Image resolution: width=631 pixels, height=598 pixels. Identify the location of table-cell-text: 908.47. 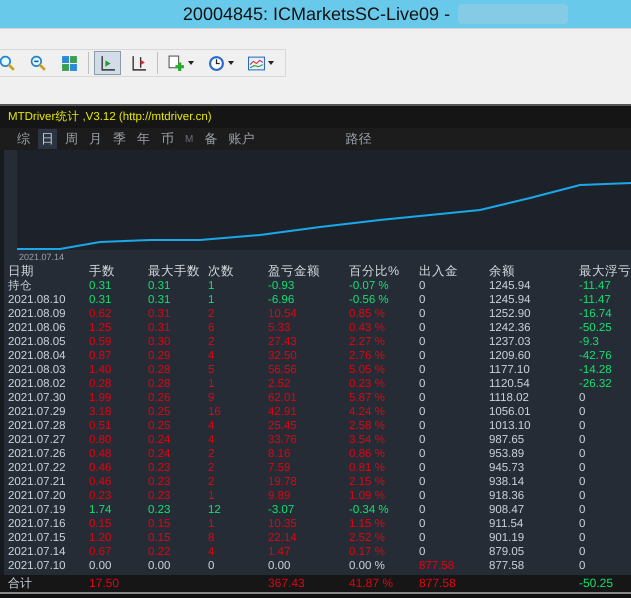
(507, 510).